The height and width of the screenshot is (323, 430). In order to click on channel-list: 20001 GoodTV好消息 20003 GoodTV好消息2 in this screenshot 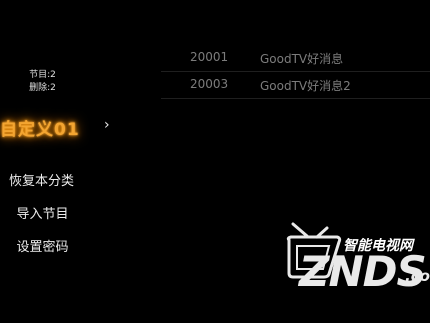, I will do `click(295, 72)`.